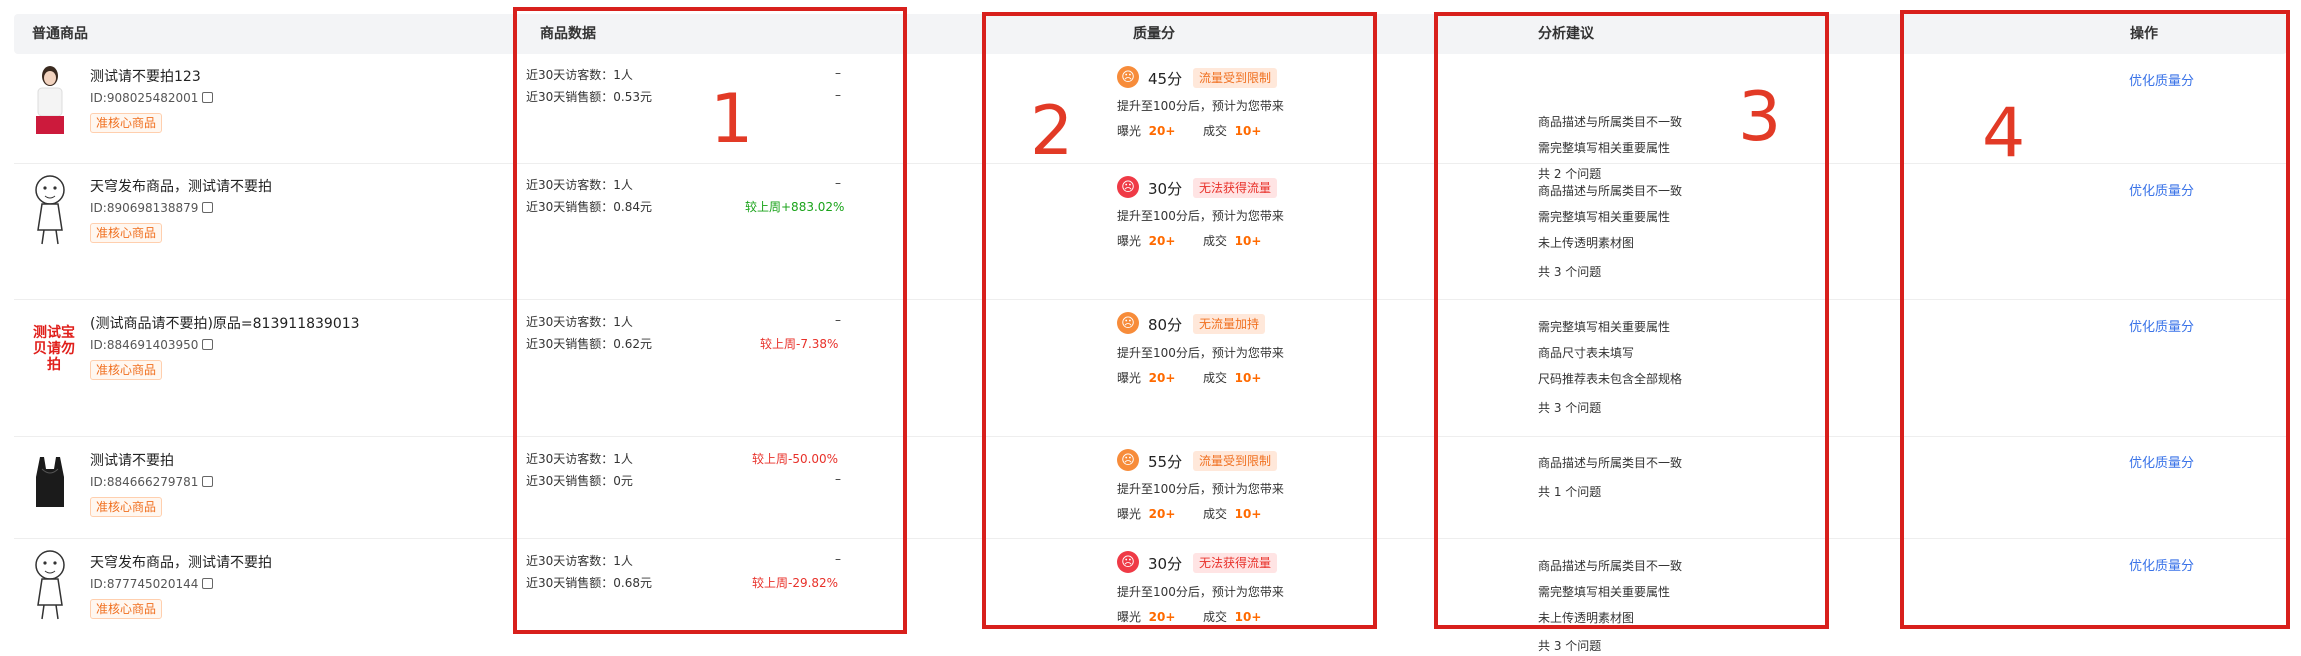 The image size is (2301, 656). Describe the element at coordinates (1570, 646) in the screenshot. I see `issue-count: 共 3 个问题` at that location.